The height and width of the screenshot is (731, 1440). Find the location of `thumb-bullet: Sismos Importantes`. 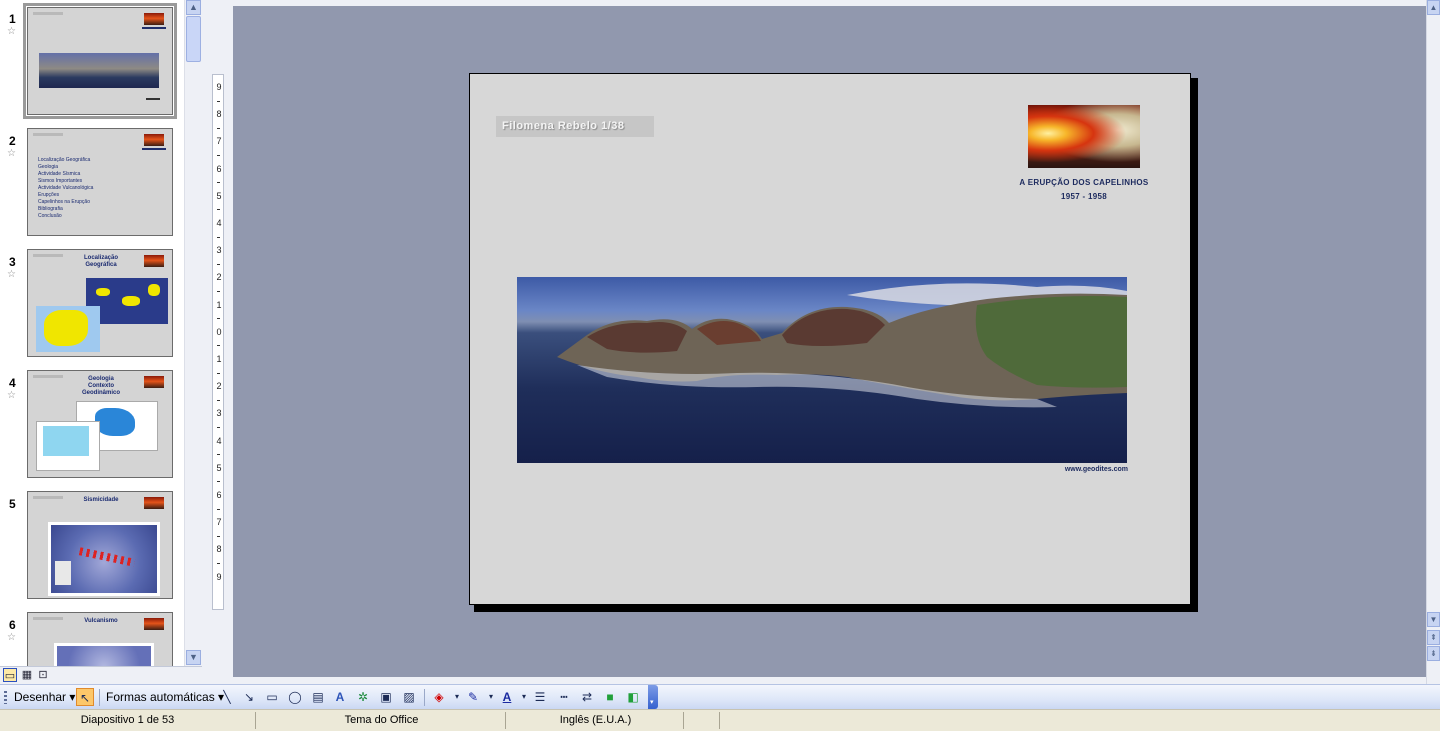

thumb-bullet: Sismos Importantes is located at coordinates (60, 181).